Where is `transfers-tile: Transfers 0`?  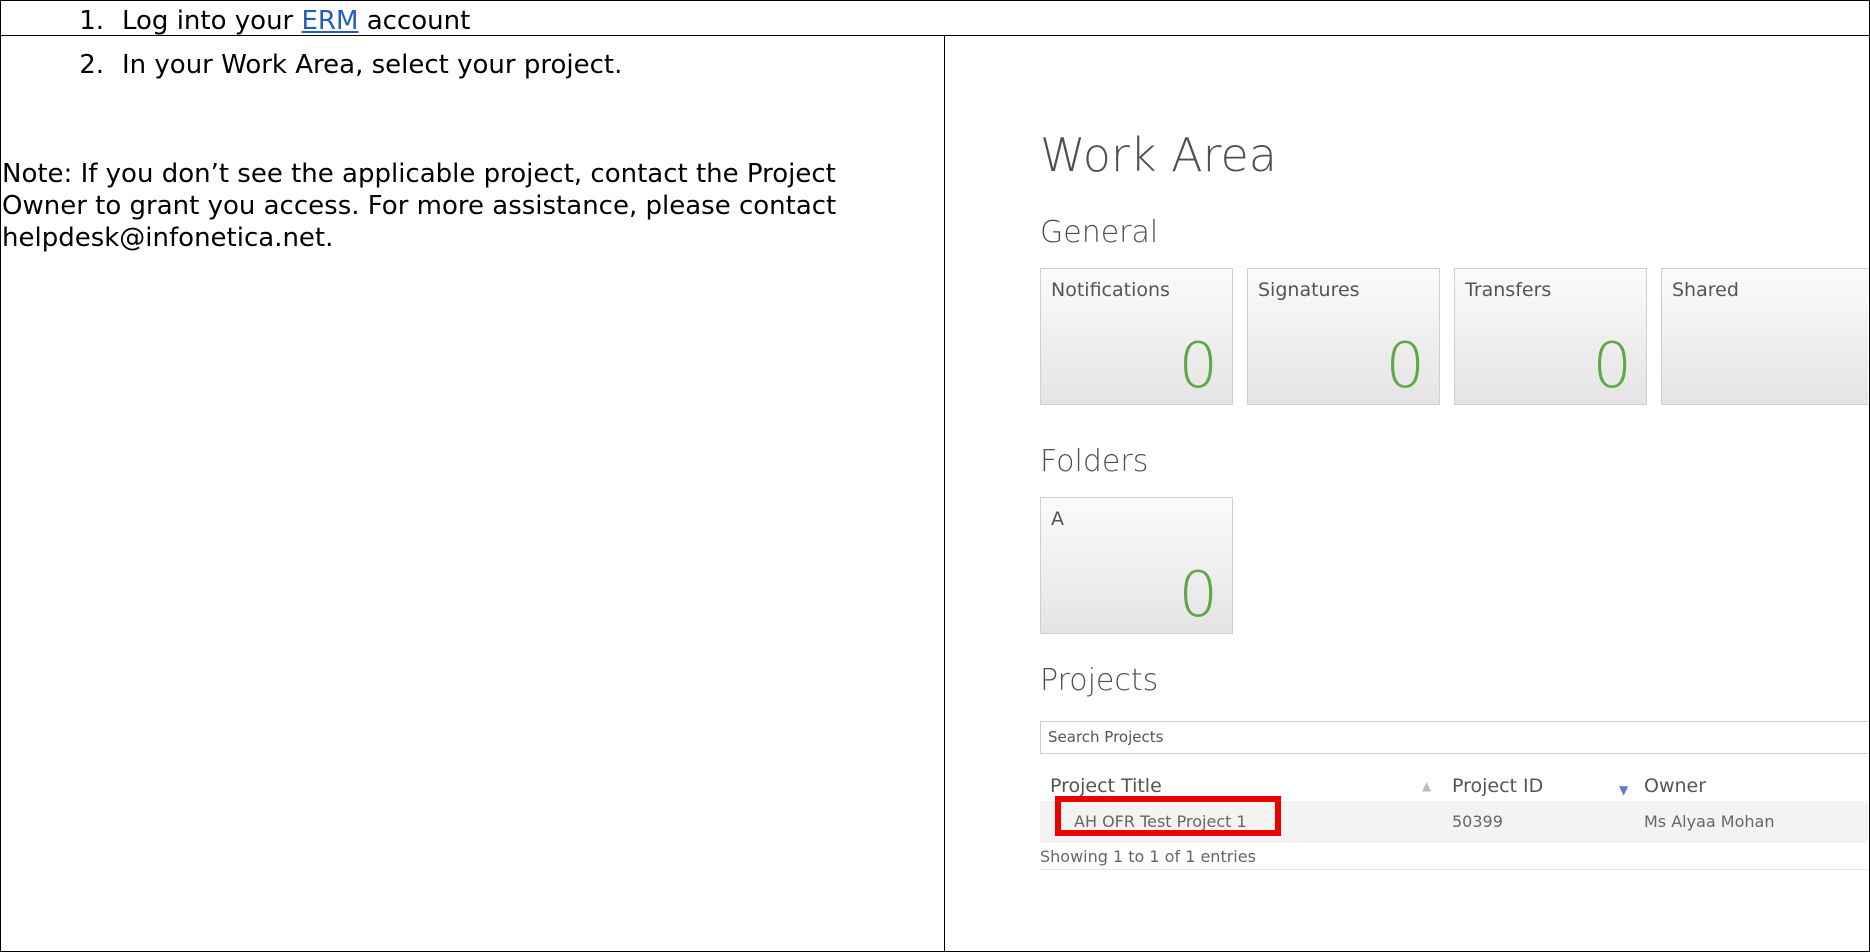
transfers-tile: Transfers 0 is located at coordinates (1550, 336).